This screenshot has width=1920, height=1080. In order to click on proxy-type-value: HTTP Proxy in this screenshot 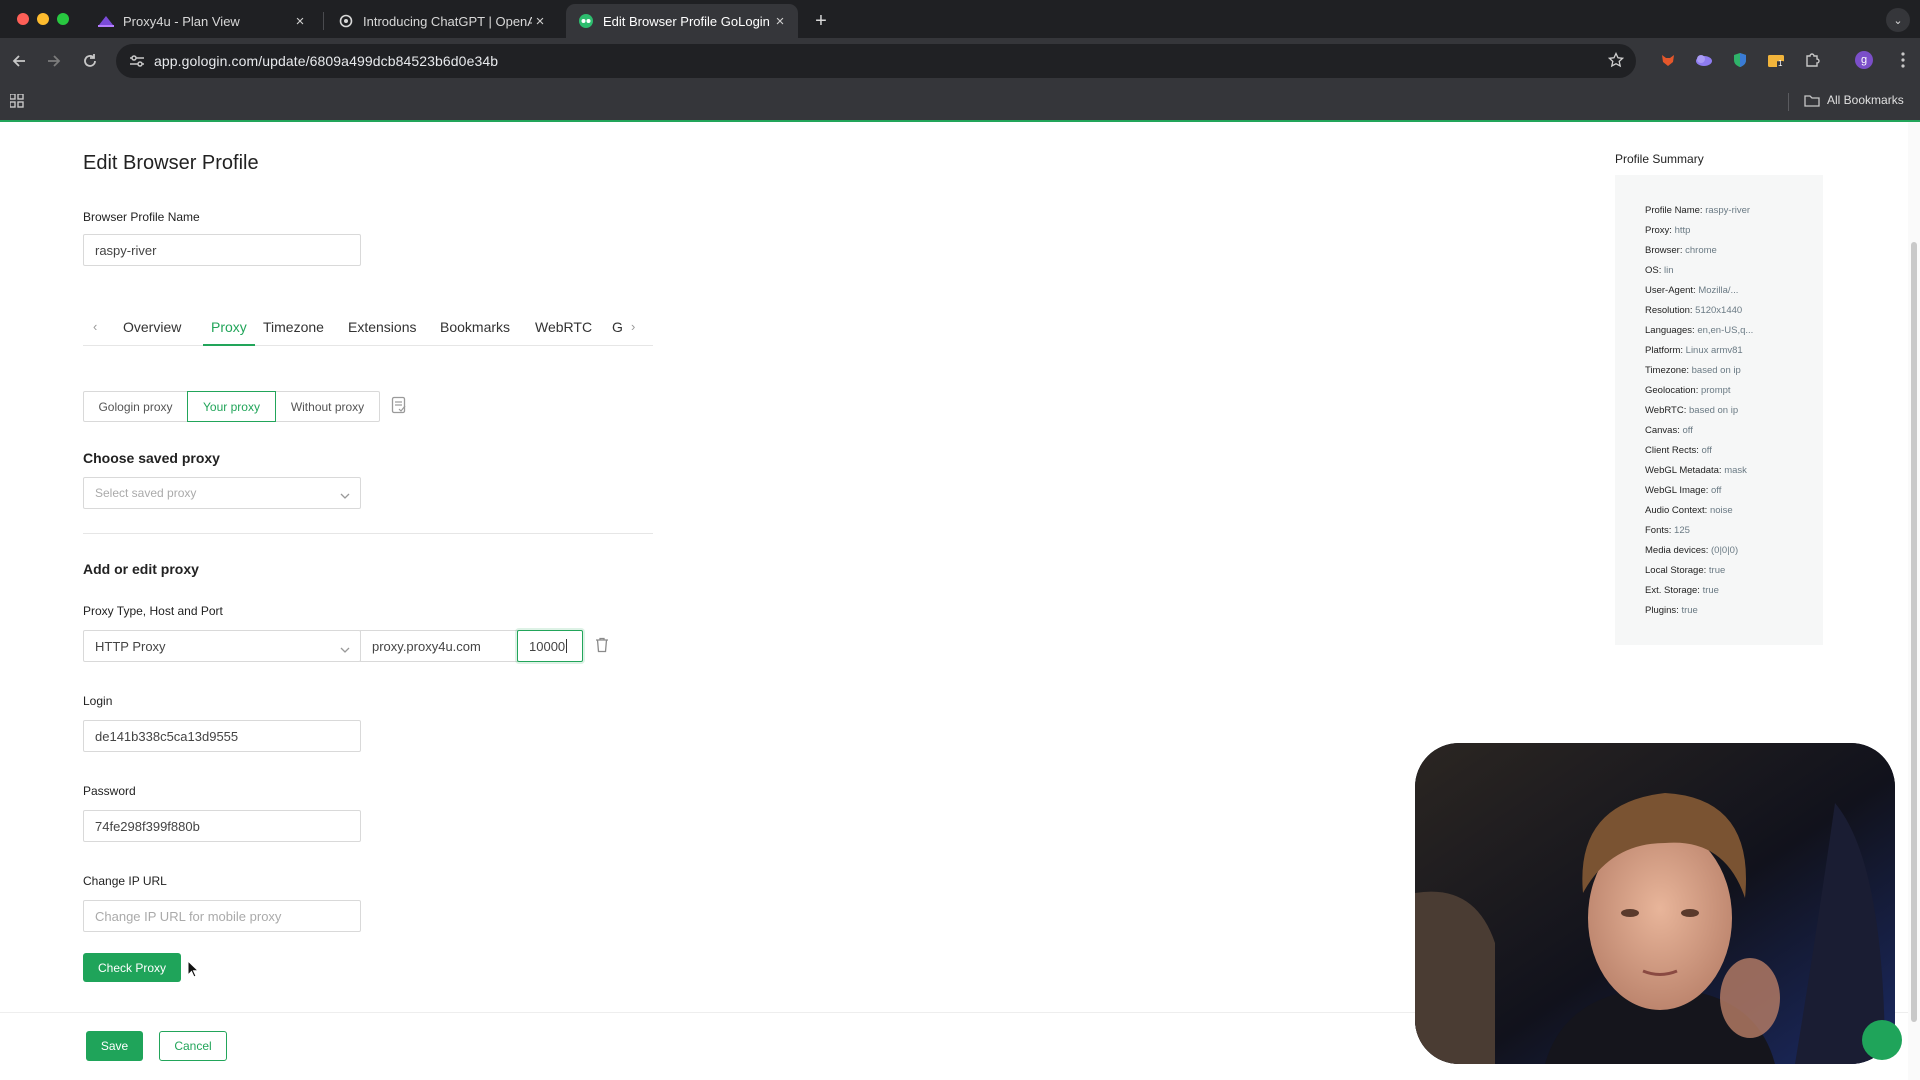, I will do `click(130, 646)`.